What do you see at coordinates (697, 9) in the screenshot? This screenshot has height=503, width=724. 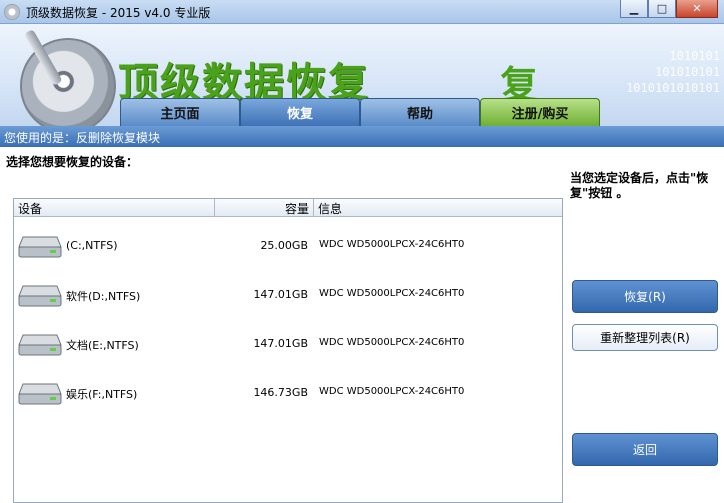 I see `close-button: ✕` at bounding box center [697, 9].